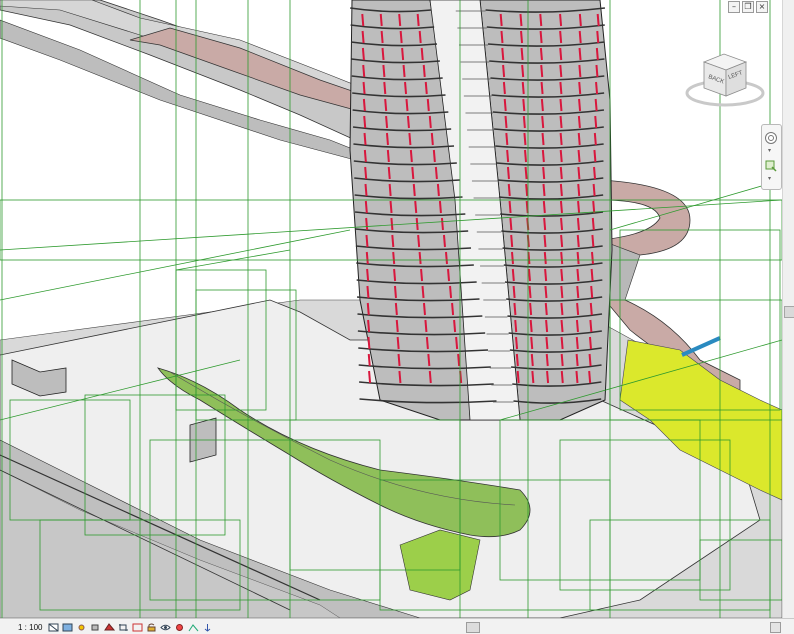 This screenshot has width=794, height=634. I want to click on shadows-icon, so click(95, 627).